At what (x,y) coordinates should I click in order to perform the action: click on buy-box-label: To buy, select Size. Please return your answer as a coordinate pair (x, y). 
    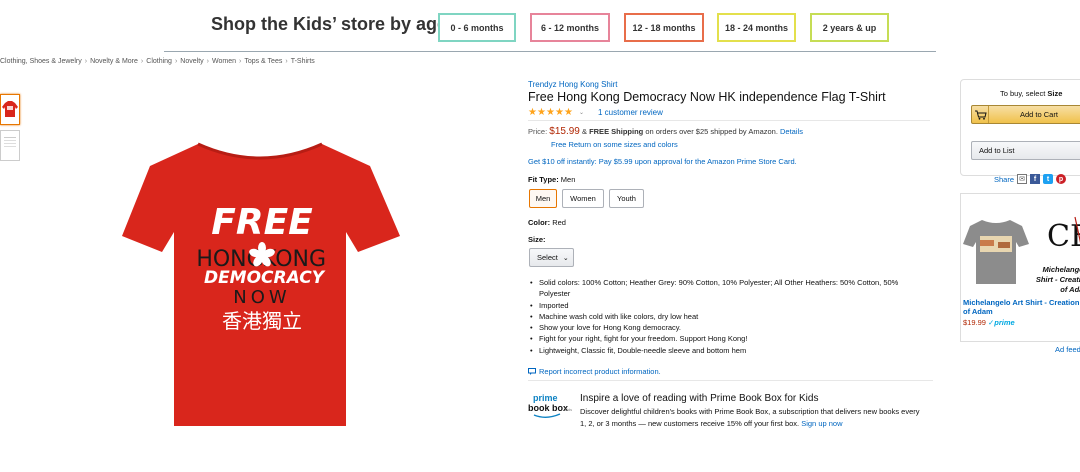
    Looking at the image, I should click on (1031, 93).